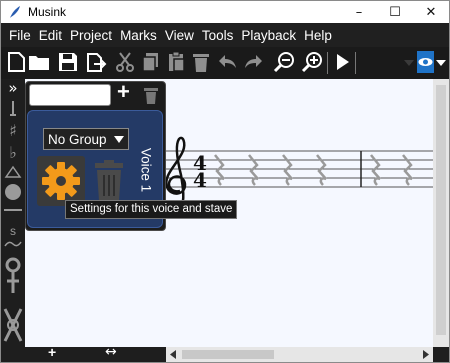 The height and width of the screenshot is (363, 450). What do you see at coordinates (284, 62) in the screenshot?
I see `zoom-out-icon` at bounding box center [284, 62].